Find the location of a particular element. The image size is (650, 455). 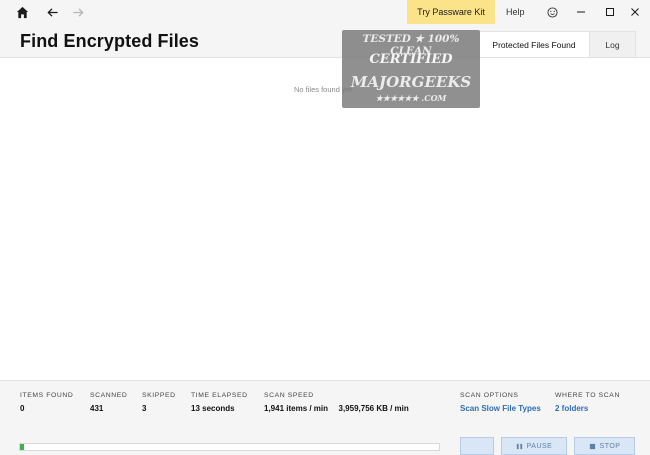

stat-value: 0 is located at coordinates (22, 408).